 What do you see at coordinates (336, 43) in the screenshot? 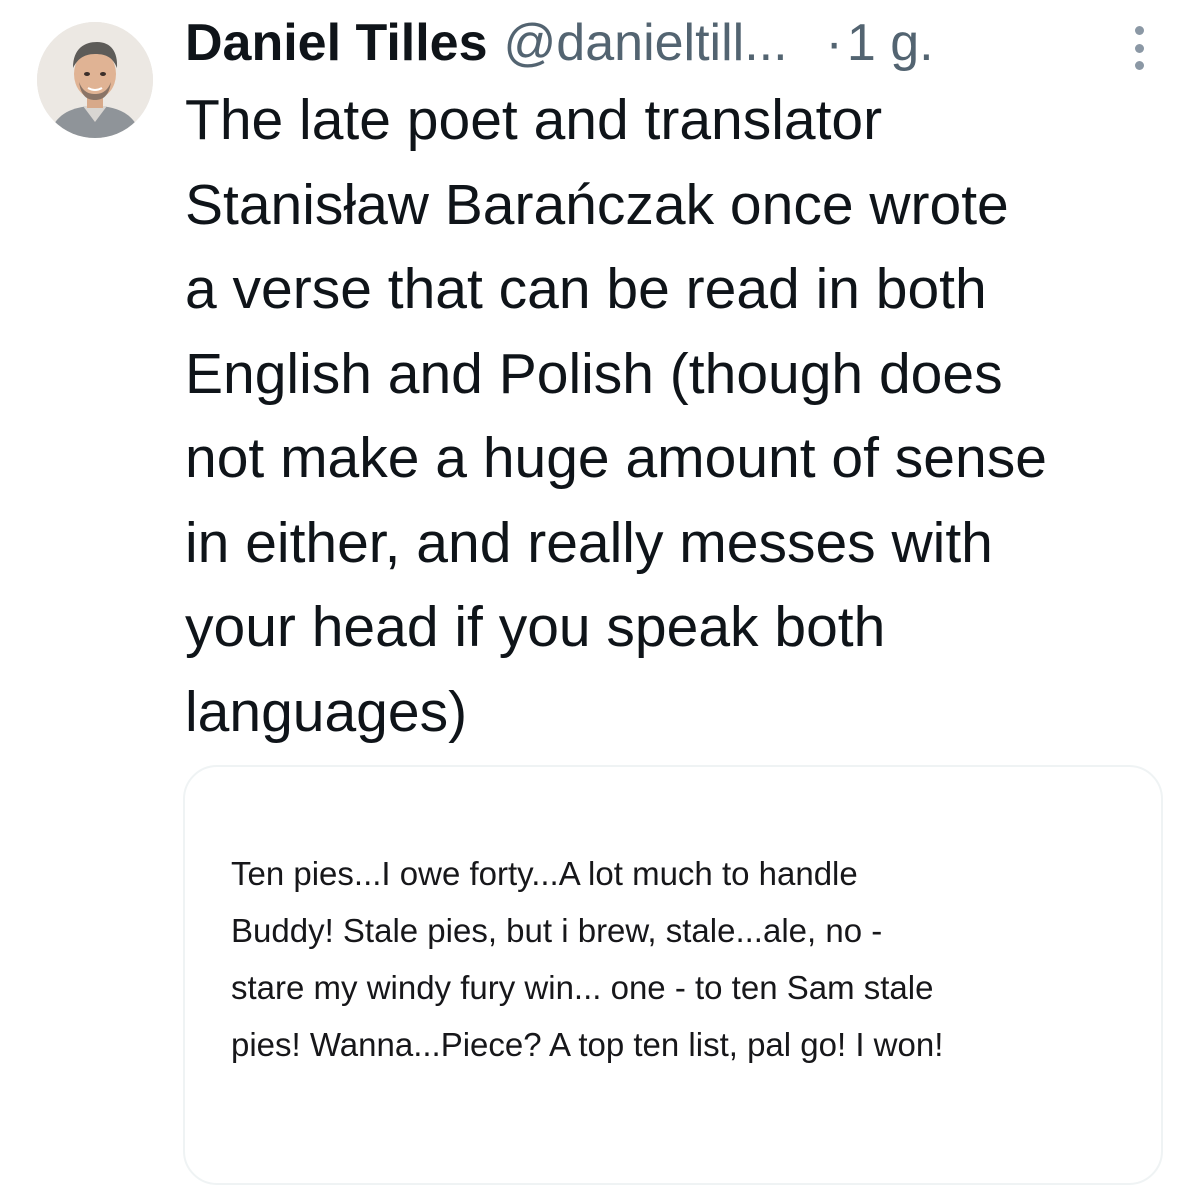
I see `author-name: Daniel Tilles` at bounding box center [336, 43].